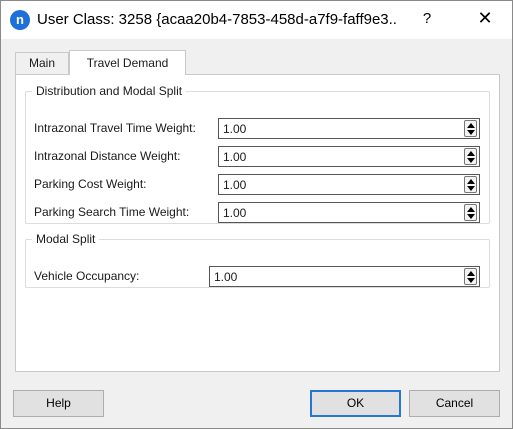 The height and width of the screenshot is (429, 513). I want to click on parking-search-time-weight-value: 1.00, so click(235, 213).